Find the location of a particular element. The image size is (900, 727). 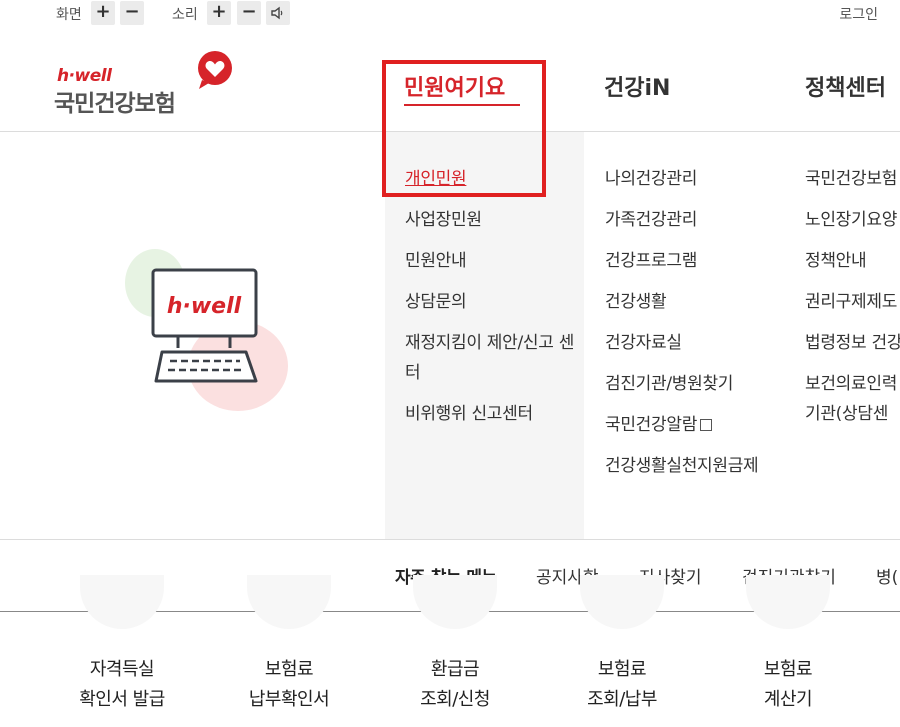

gnb-policy-center: 정책센터 is located at coordinates (845, 86).